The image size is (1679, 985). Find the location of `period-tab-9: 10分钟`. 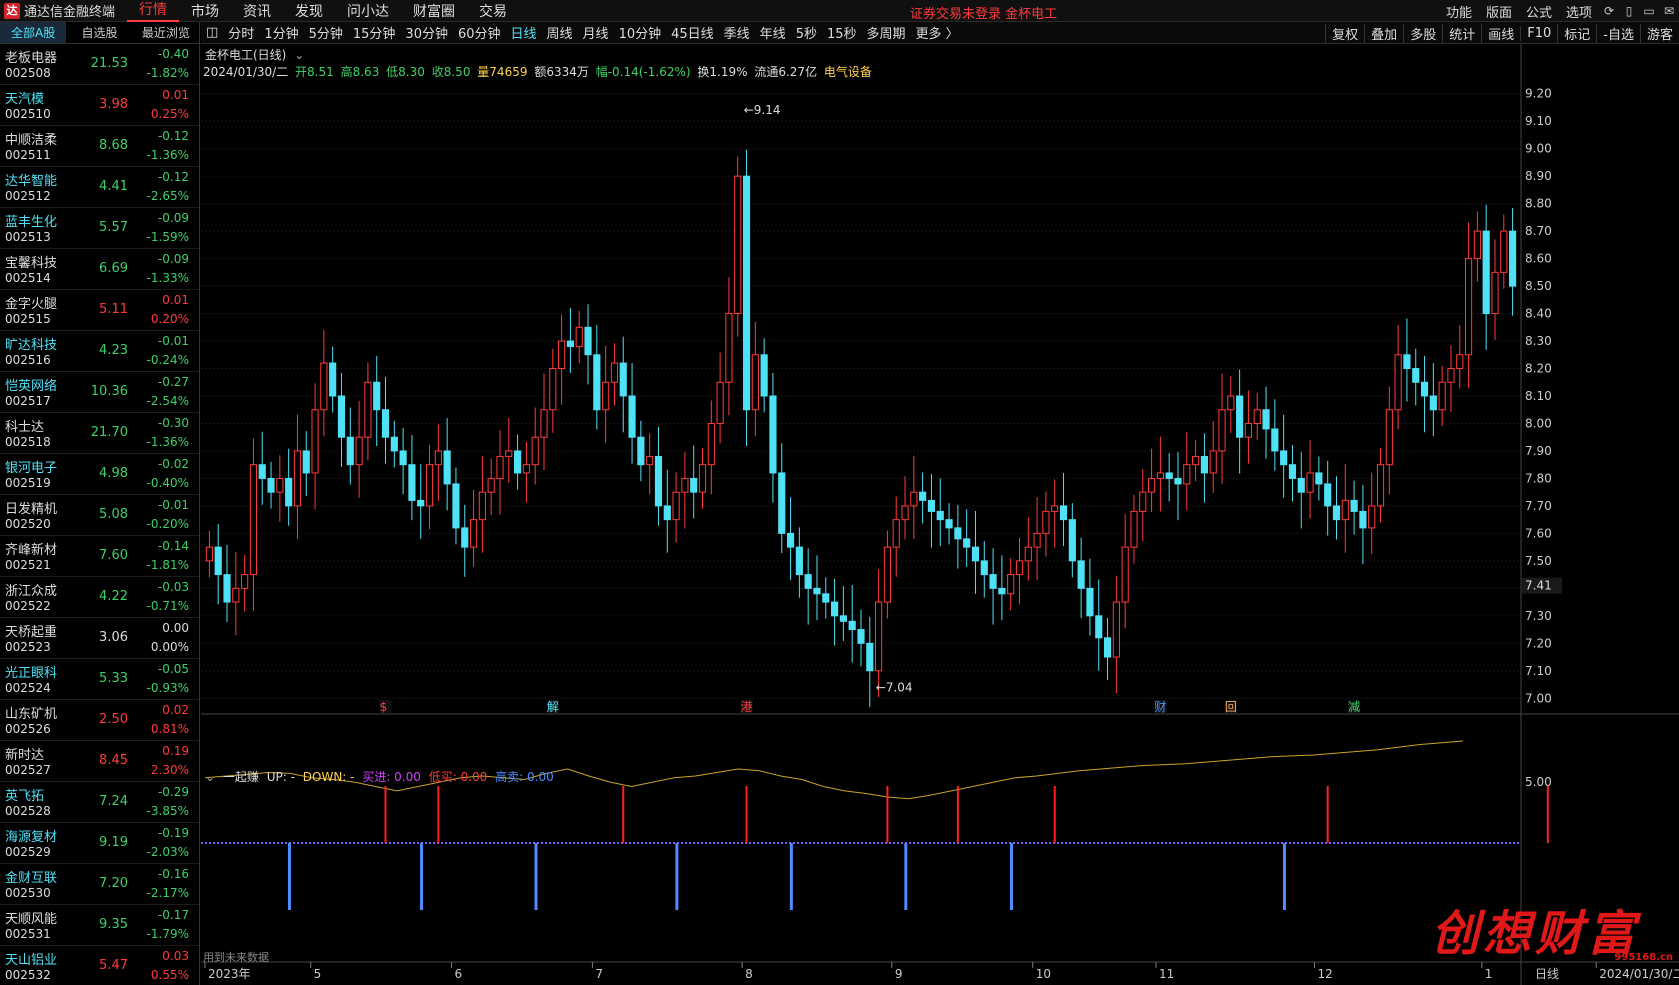

period-tab-9: 10分钟 is located at coordinates (640, 32).